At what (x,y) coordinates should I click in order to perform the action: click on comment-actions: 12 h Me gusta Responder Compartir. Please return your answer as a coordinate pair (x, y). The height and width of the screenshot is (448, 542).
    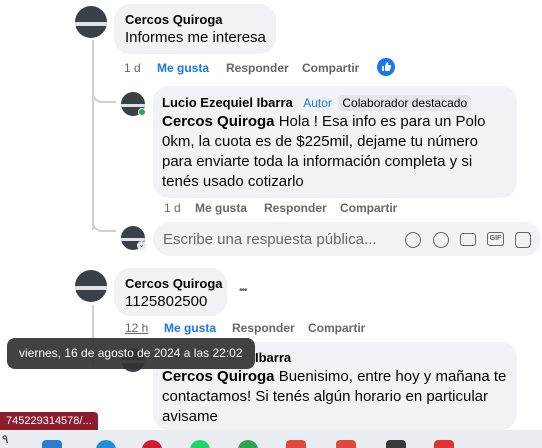
    Looking at the image, I should click on (255, 329).